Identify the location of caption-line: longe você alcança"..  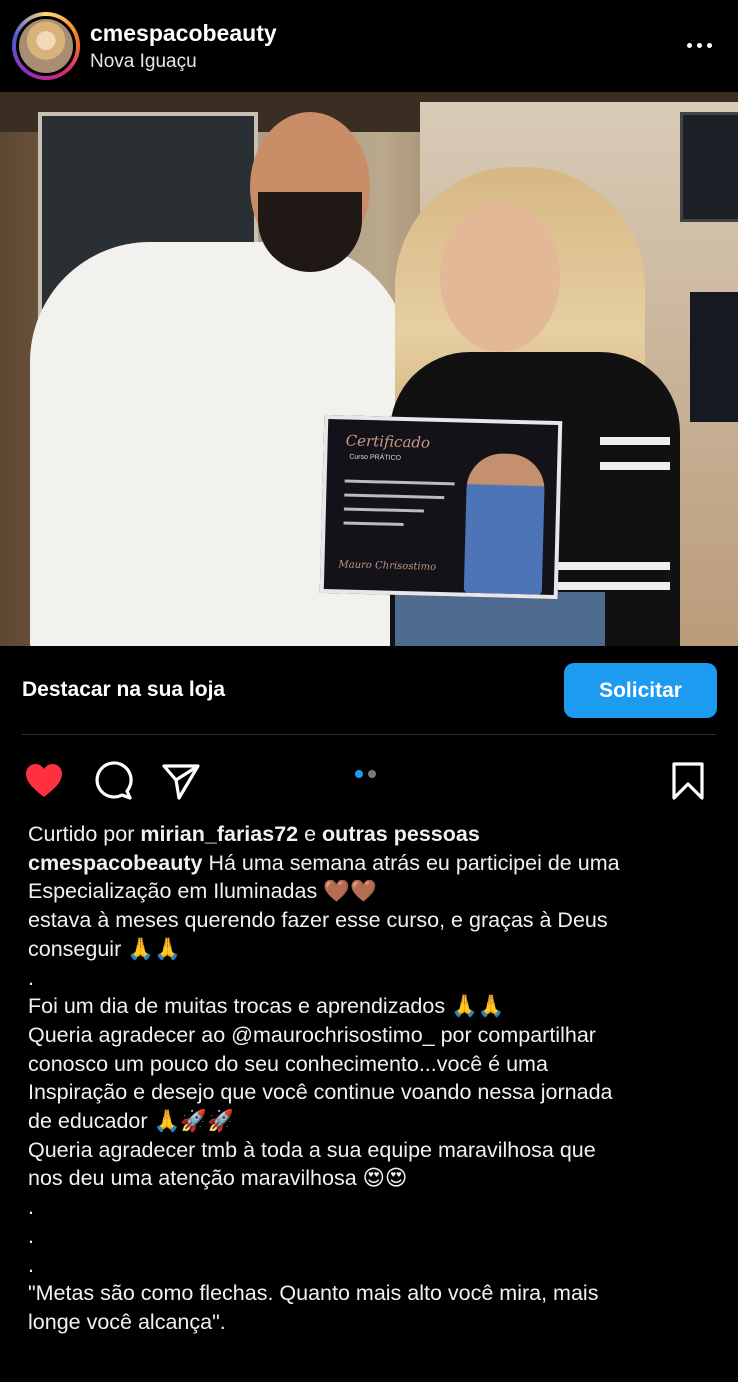
(127, 1321).